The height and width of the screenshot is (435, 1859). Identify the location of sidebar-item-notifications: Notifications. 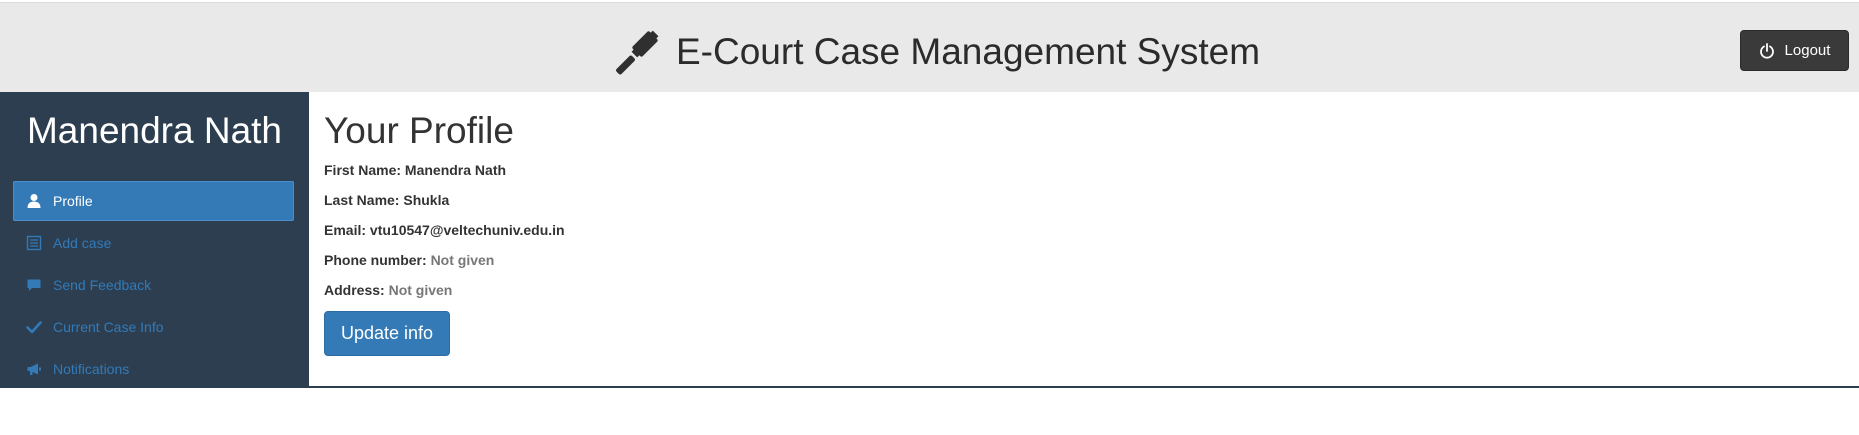
(153, 369).